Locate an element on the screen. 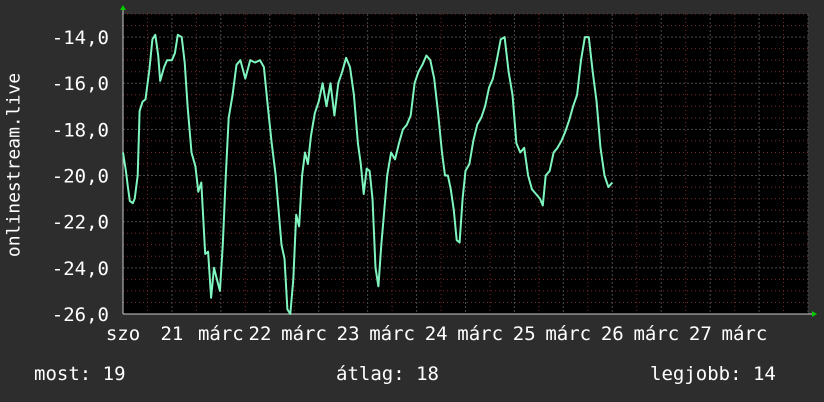  x-tick-label: 22 is located at coordinates (260, 334).